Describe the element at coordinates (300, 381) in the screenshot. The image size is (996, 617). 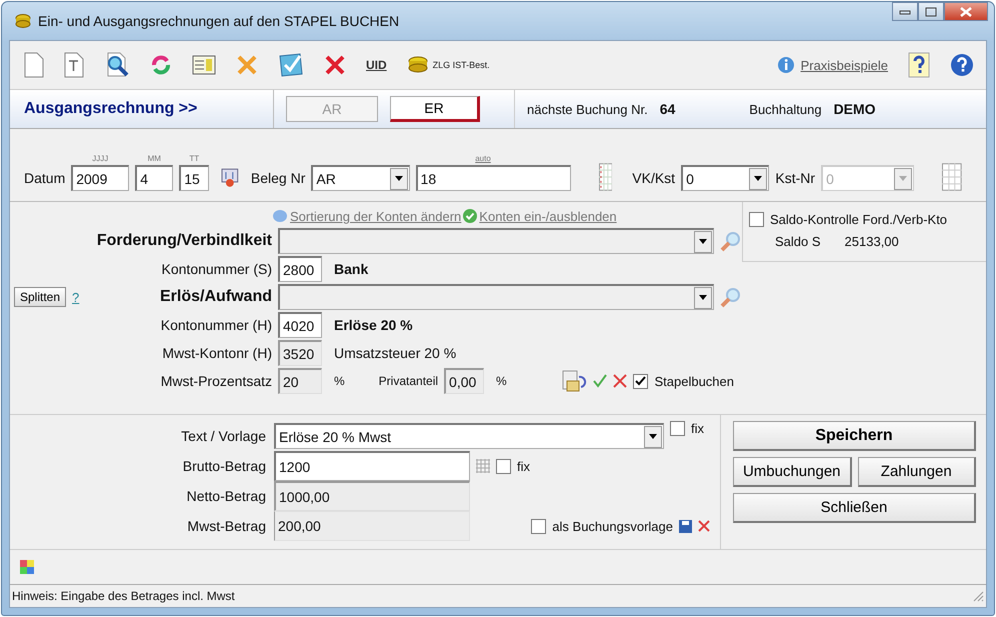
I see `vat-rate-field: 20` at that location.